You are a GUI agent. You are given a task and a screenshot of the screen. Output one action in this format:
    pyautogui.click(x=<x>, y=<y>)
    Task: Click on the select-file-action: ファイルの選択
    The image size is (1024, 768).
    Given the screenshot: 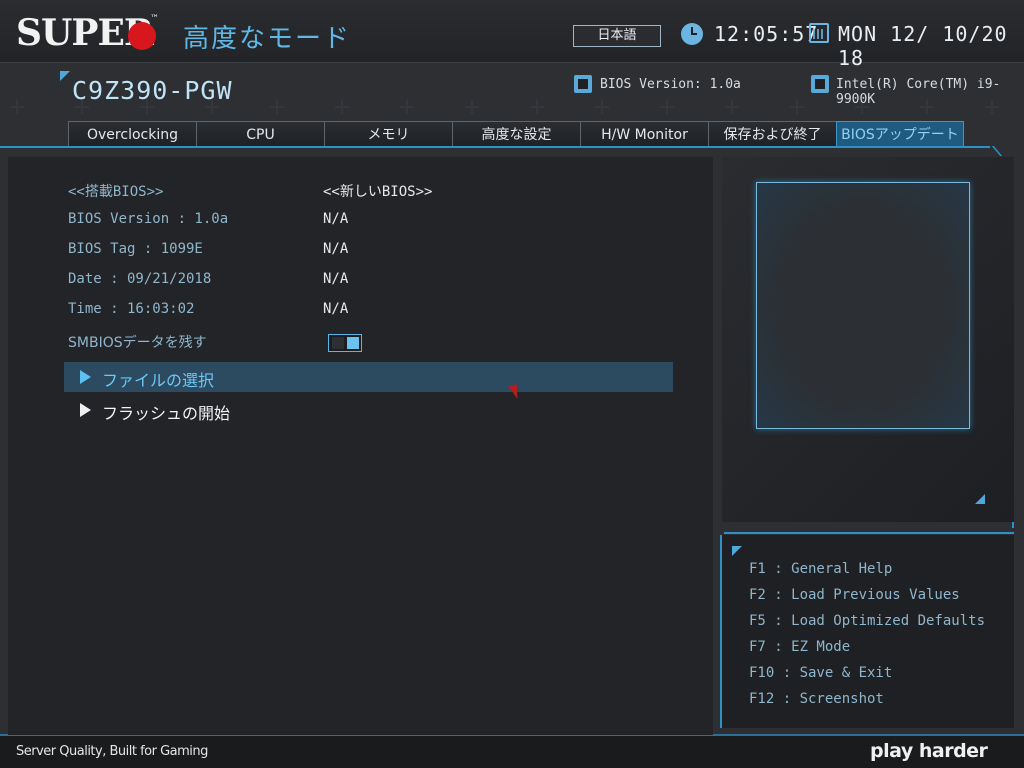 What is the action you would take?
    pyautogui.click(x=158, y=379)
    